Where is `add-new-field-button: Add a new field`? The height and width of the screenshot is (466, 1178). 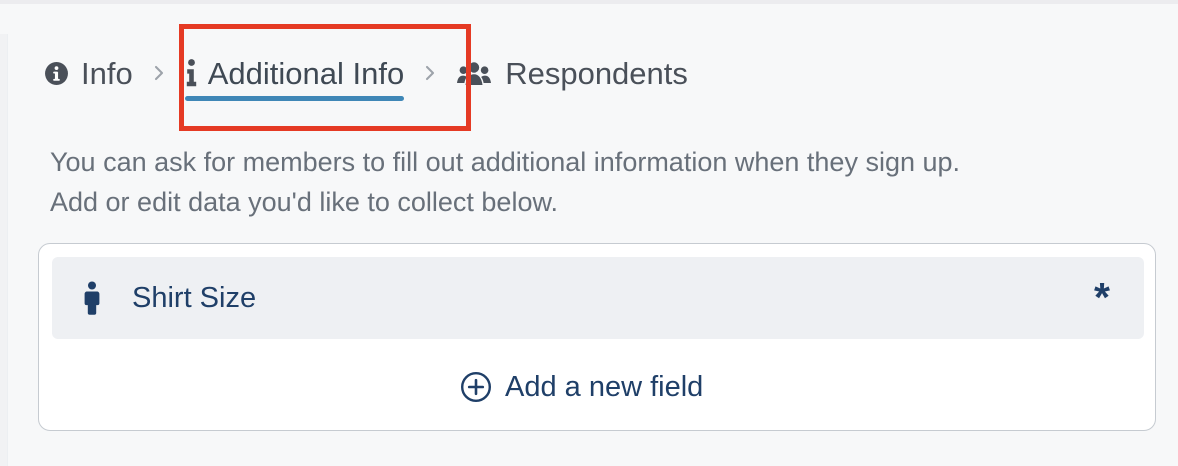
add-new-field-button: Add a new field is located at coordinates (581, 387).